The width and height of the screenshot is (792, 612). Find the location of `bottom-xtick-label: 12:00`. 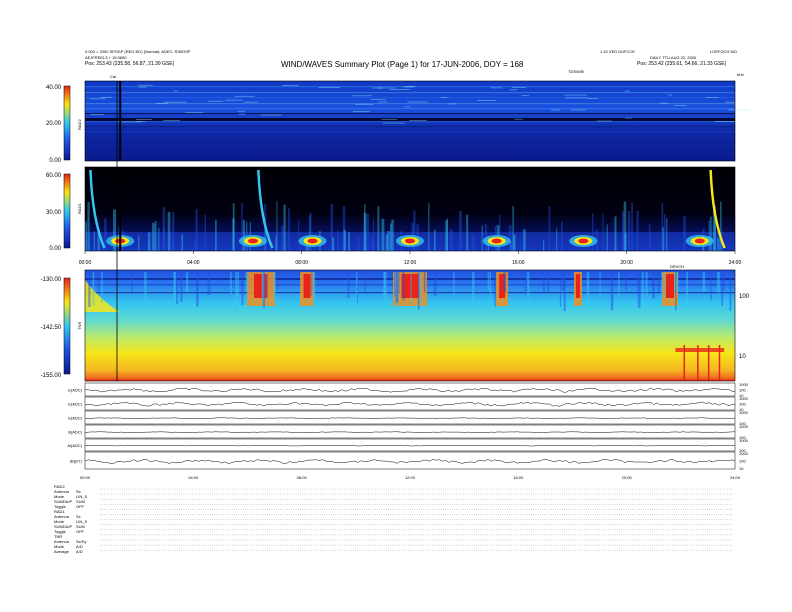

bottom-xtick-label: 12:00 is located at coordinates (410, 477).